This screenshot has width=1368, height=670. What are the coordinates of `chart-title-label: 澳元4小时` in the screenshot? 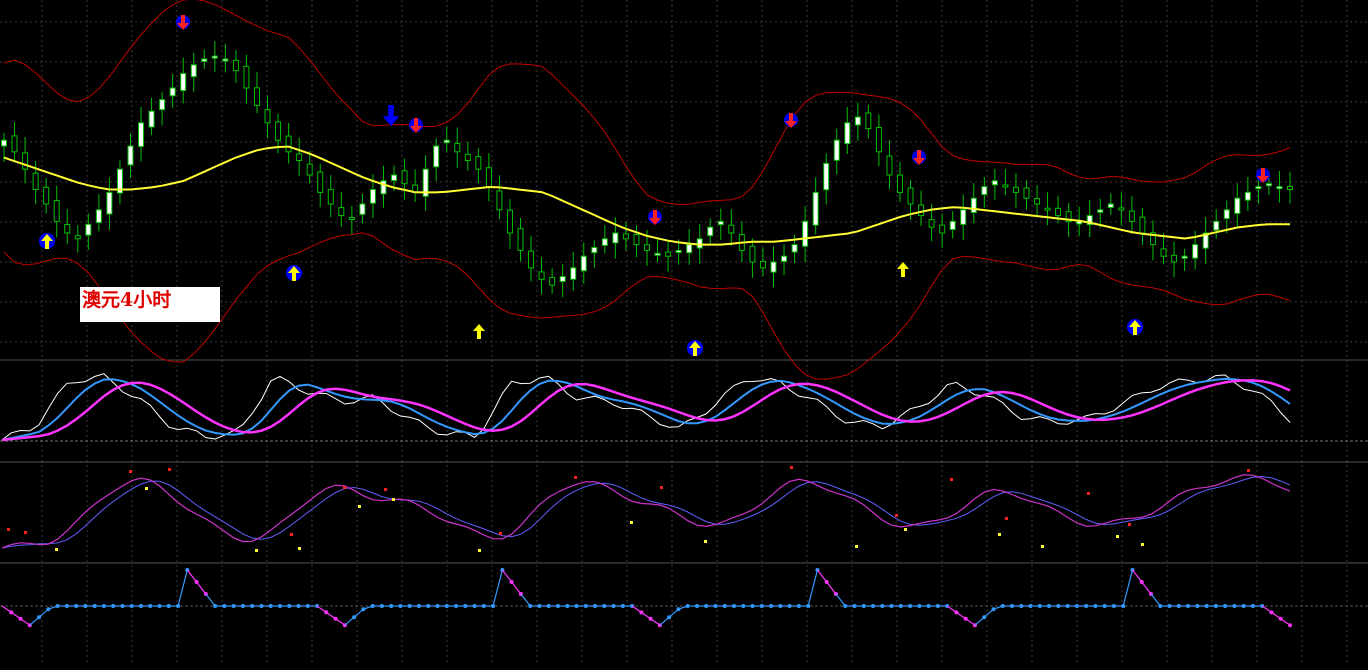 It's located at (150, 304).